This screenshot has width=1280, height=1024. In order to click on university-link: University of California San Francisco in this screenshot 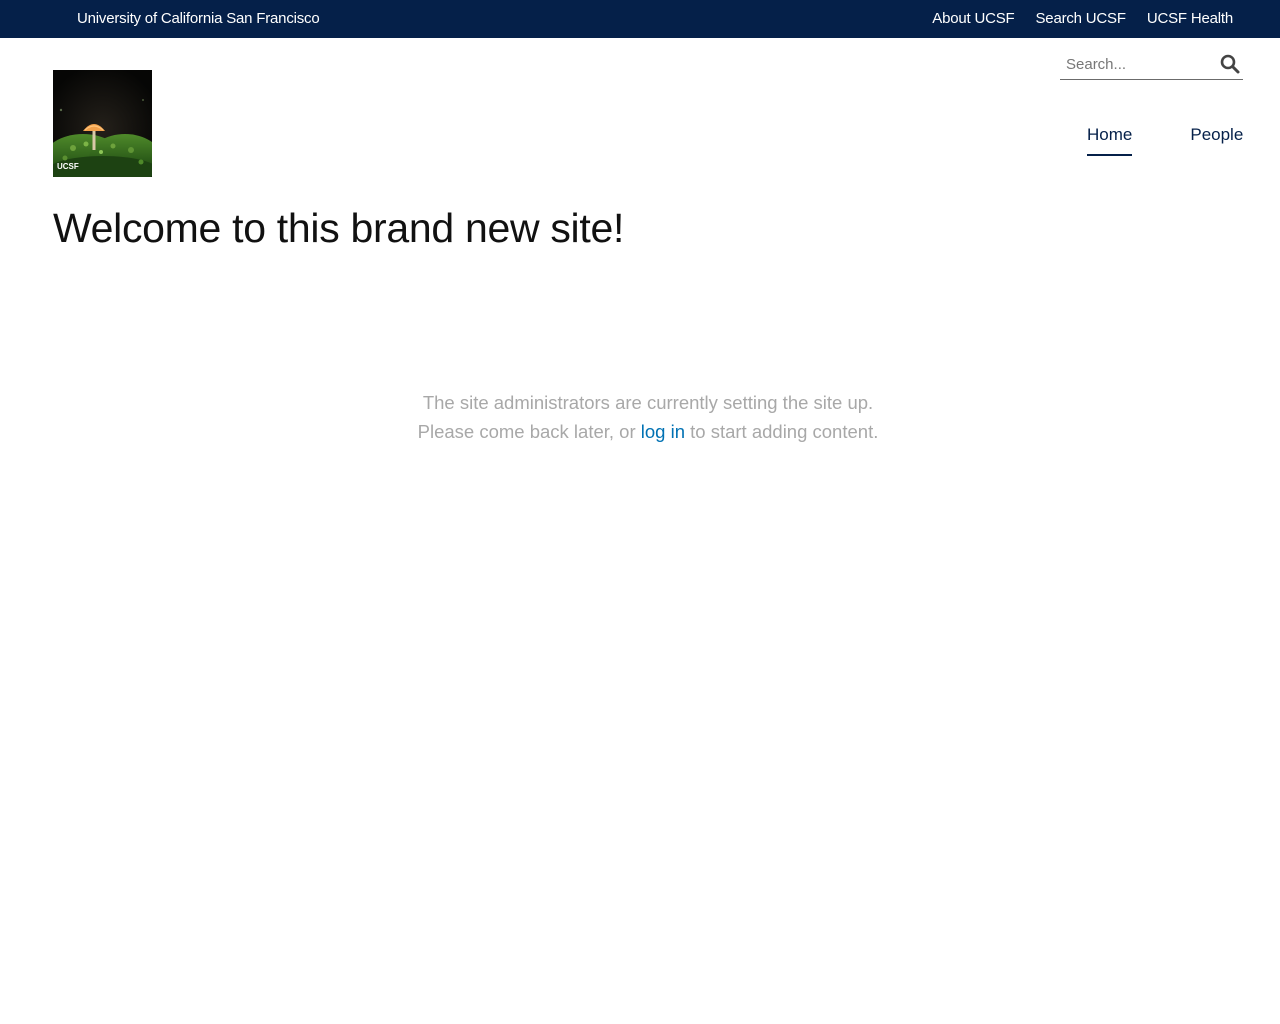, I will do `click(198, 18)`.